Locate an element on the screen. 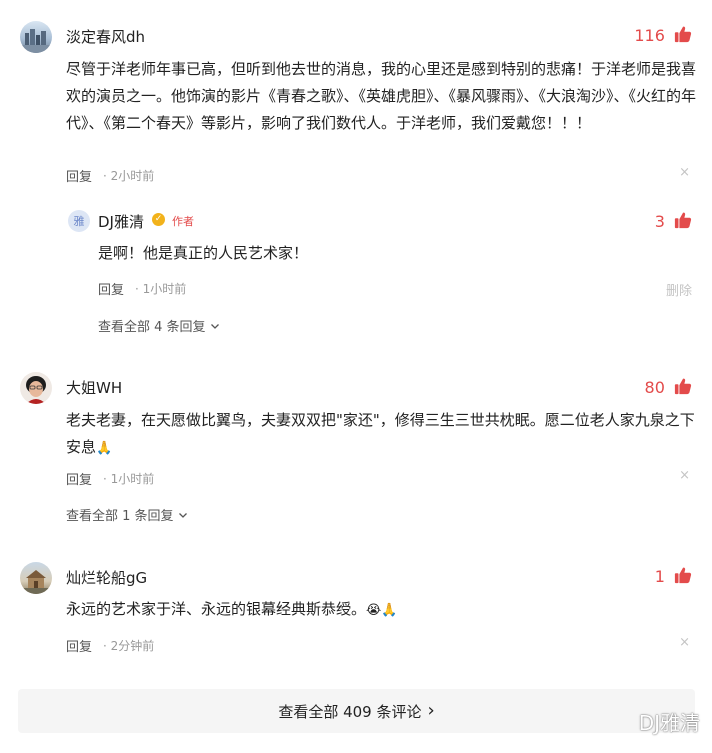  username-comment-1: 淡定春风dh is located at coordinates (105, 36).